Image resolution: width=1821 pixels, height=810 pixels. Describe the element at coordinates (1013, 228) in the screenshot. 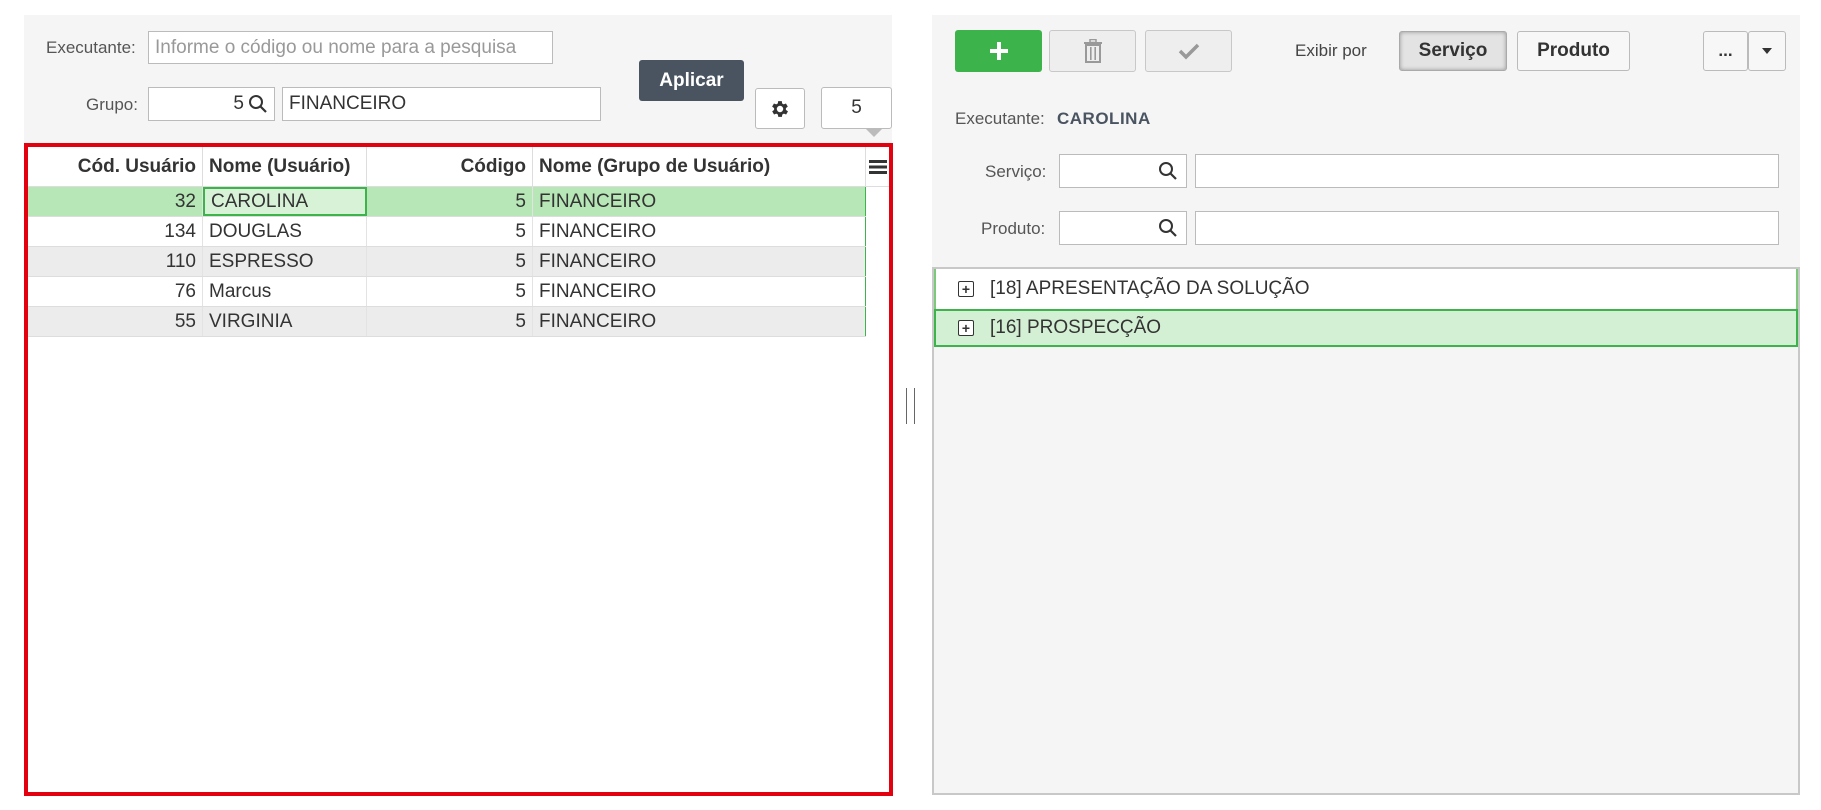

I see `produto-label: Produto:` at that location.